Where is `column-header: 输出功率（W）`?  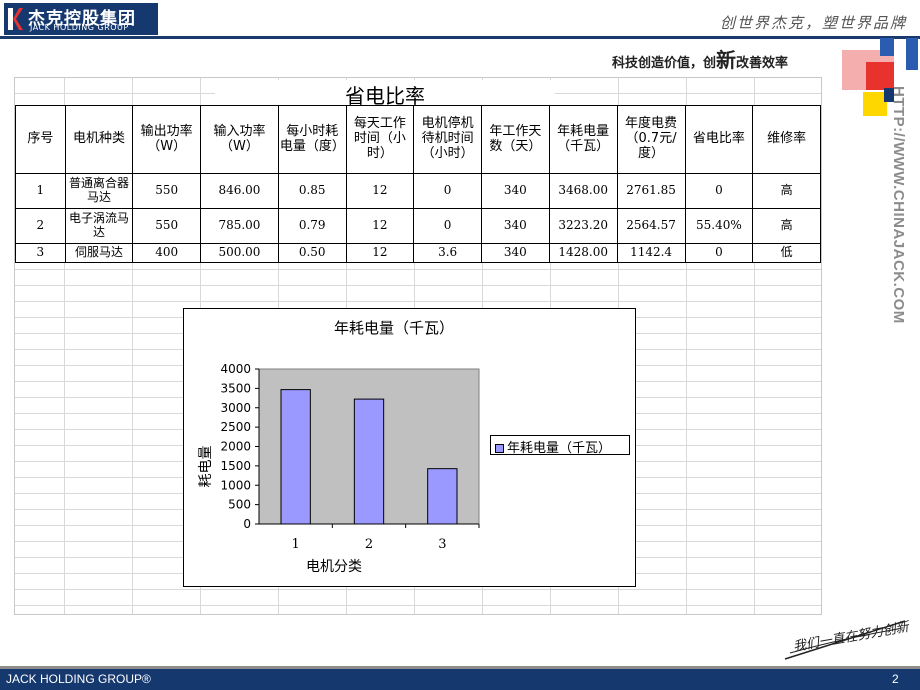
column-header: 输出功率（W） is located at coordinates (167, 139).